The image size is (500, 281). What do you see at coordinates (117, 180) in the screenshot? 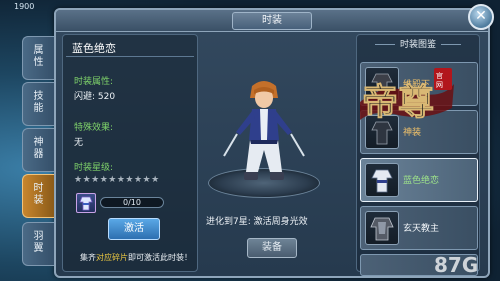
I see `star-rating: ★★★★★★★★★★` at bounding box center [117, 180].